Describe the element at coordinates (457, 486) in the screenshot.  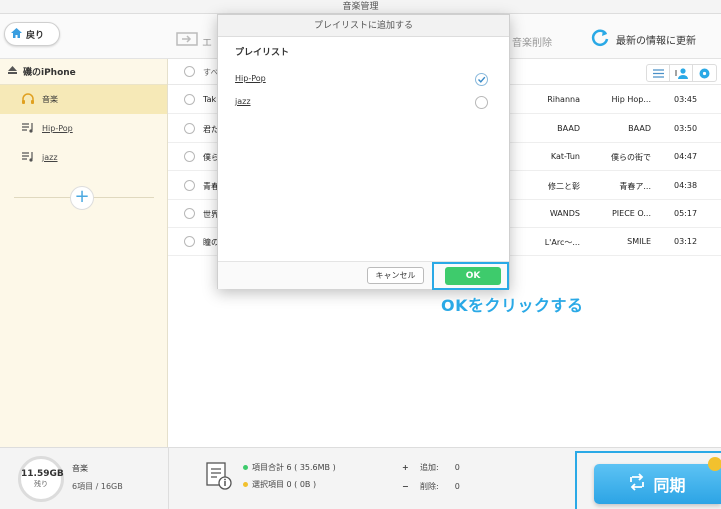
I see `delete-count: 0` at that location.